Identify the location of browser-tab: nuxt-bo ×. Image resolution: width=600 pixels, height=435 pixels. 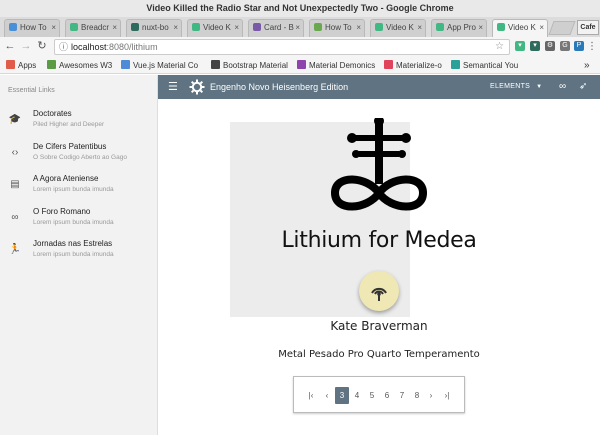
(154, 28).